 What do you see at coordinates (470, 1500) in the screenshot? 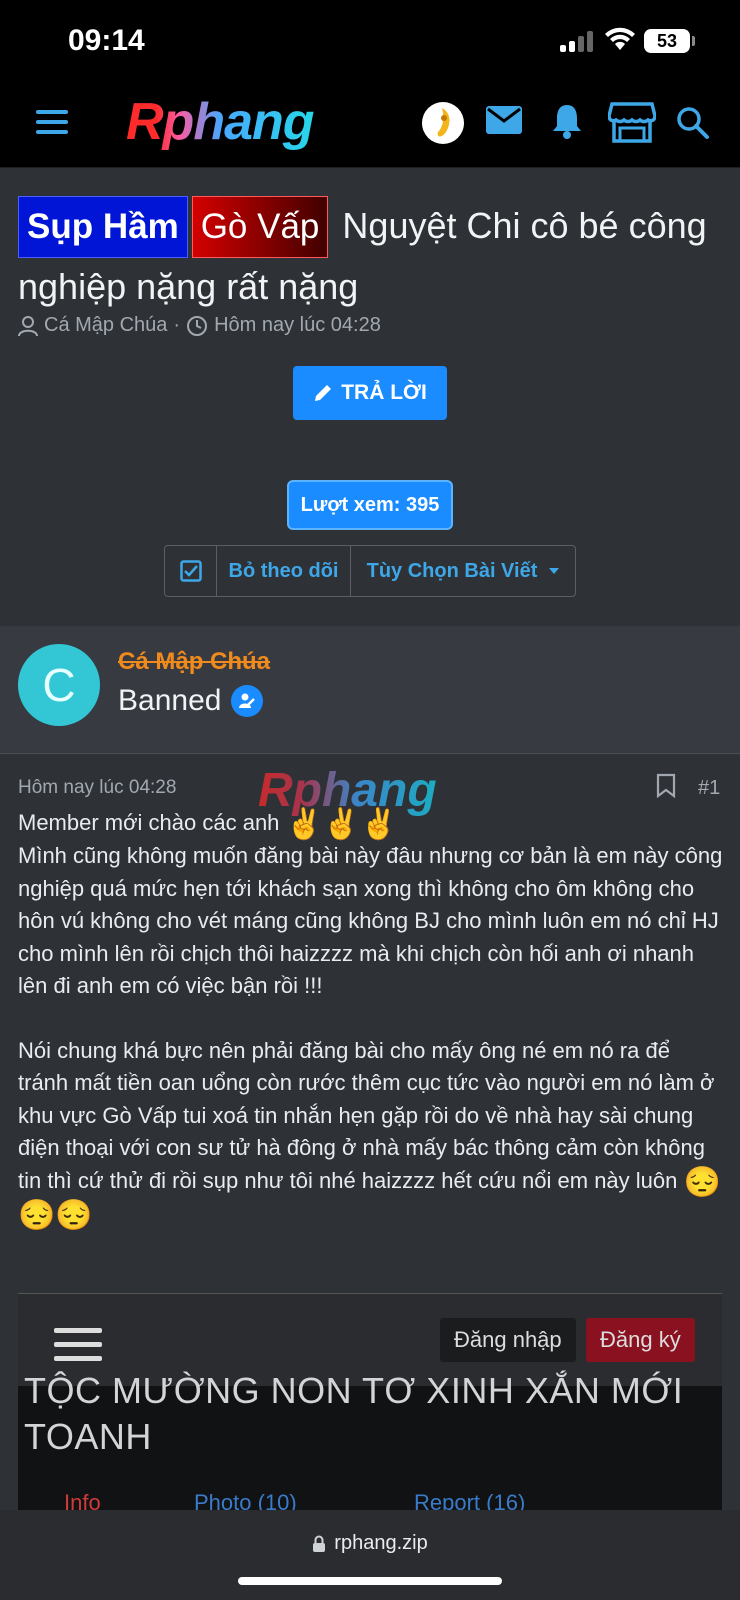
I see `embed-tab-report: Report (16)` at bounding box center [470, 1500].